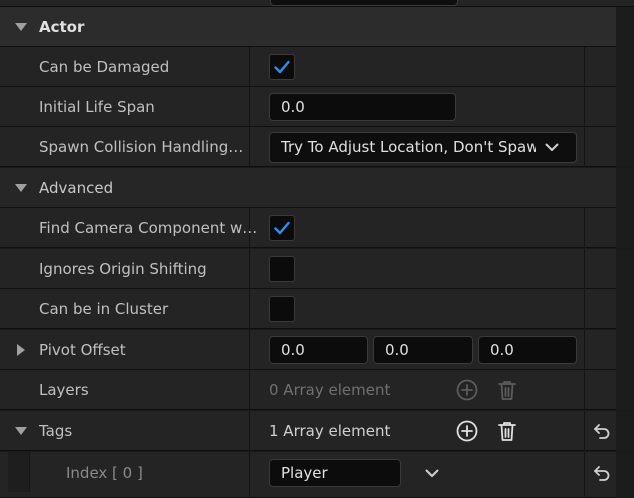 The width and height of the screenshot is (634, 498). Describe the element at coordinates (364, 3) in the screenshot. I see `previous-field-edge` at that location.